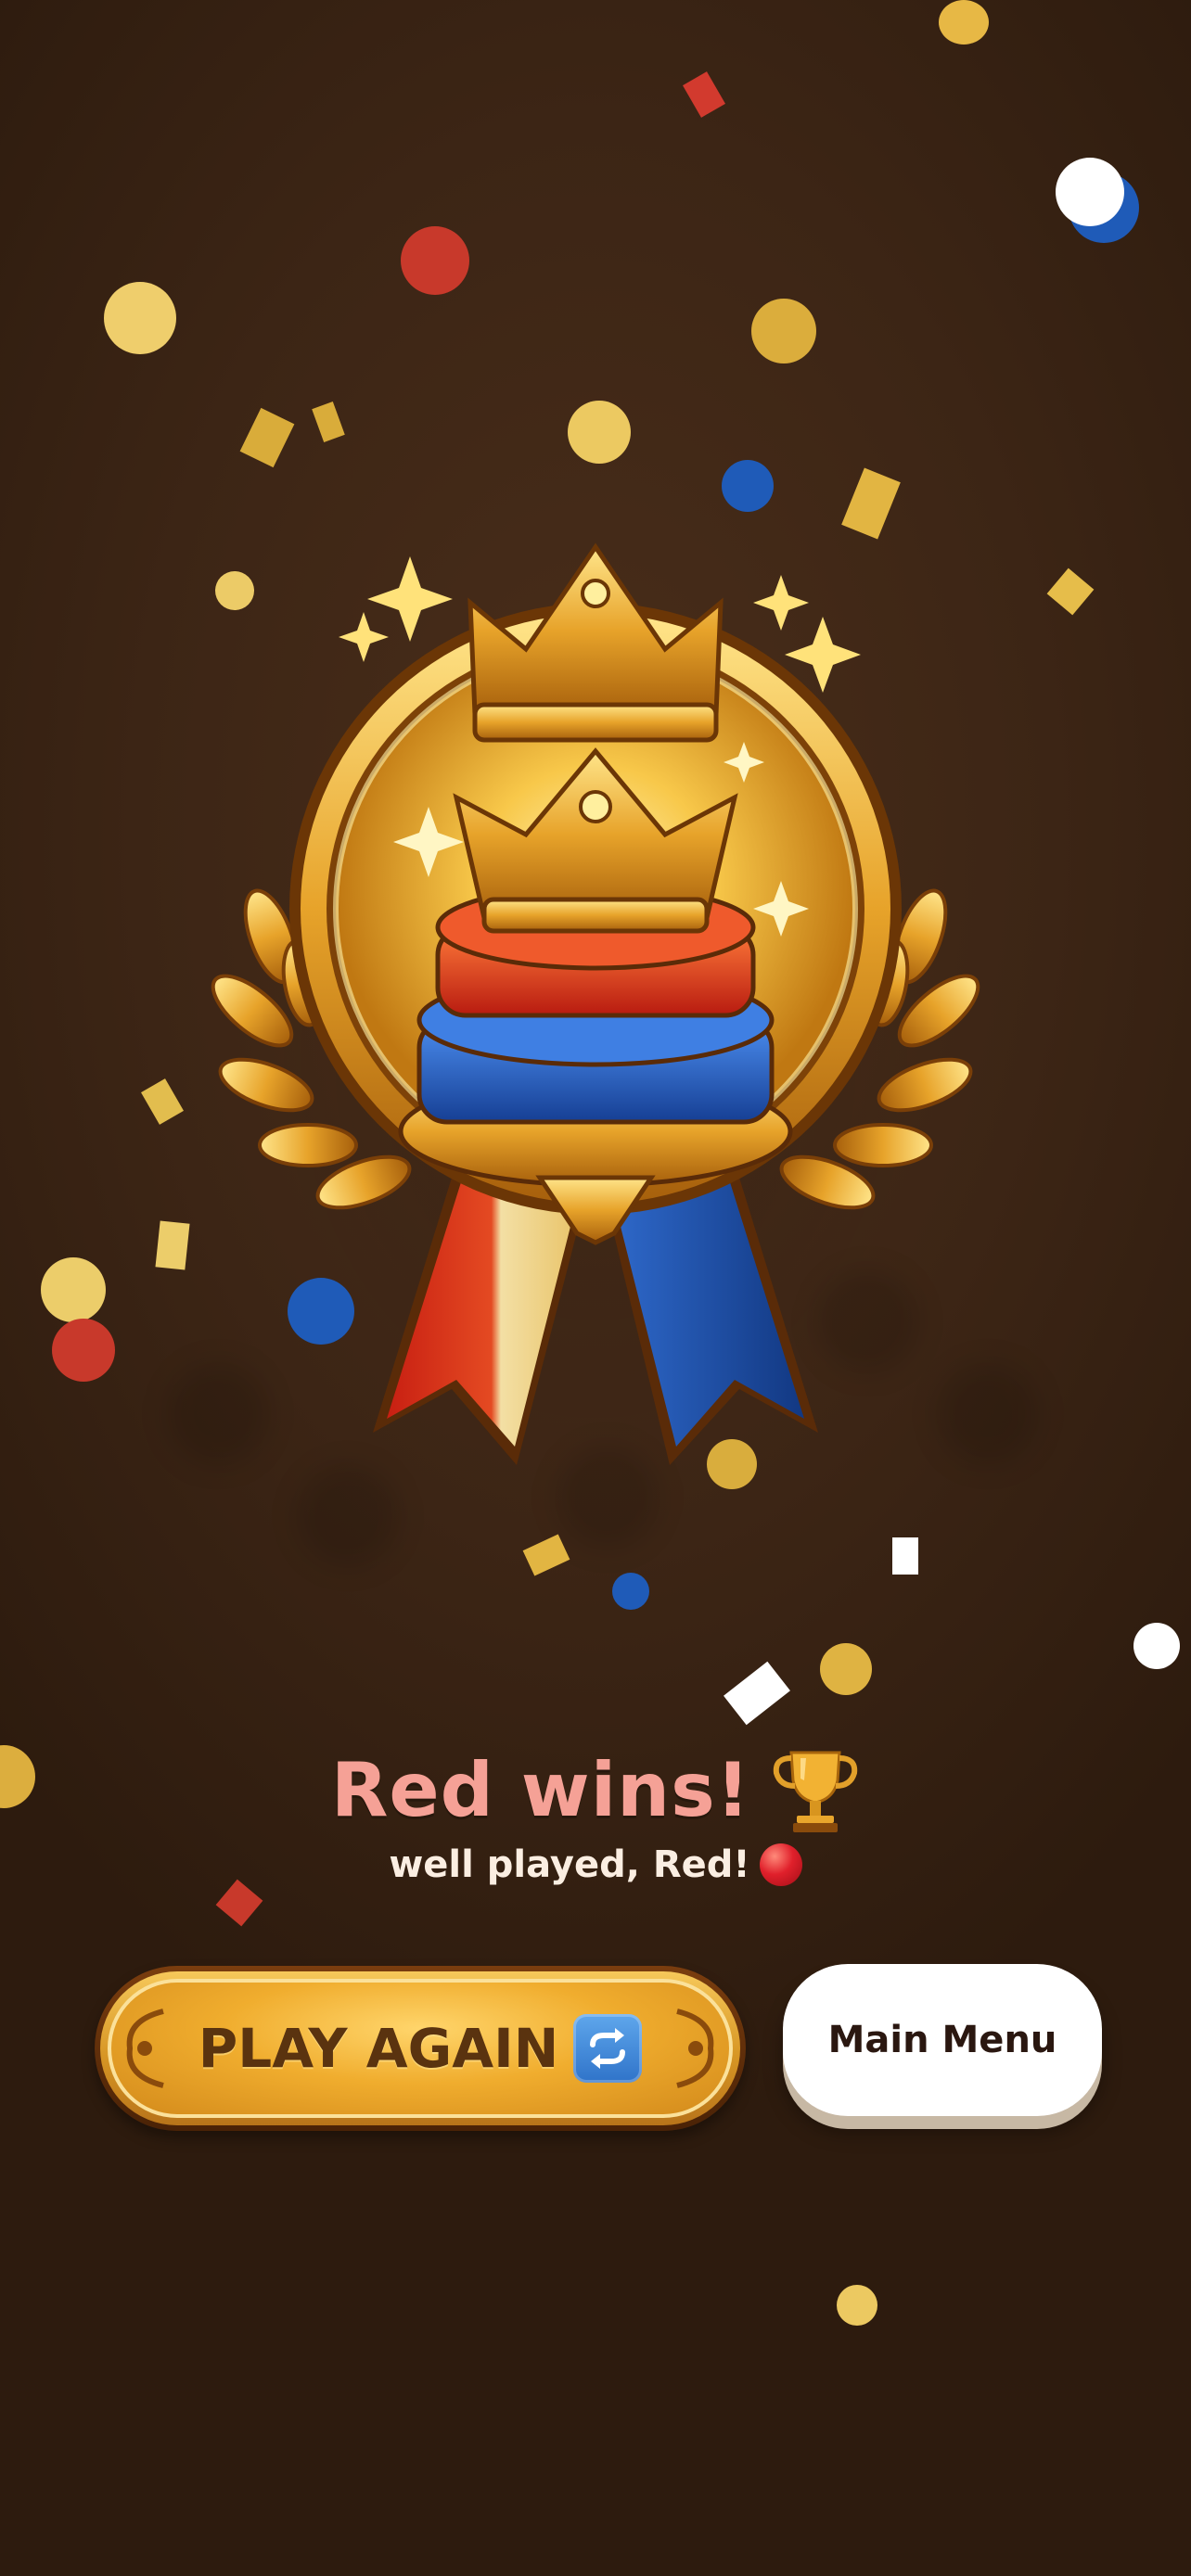 The width and height of the screenshot is (1191, 2576). What do you see at coordinates (540, 1789) in the screenshot?
I see `winner-title: Red wins!` at bounding box center [540, 1789].